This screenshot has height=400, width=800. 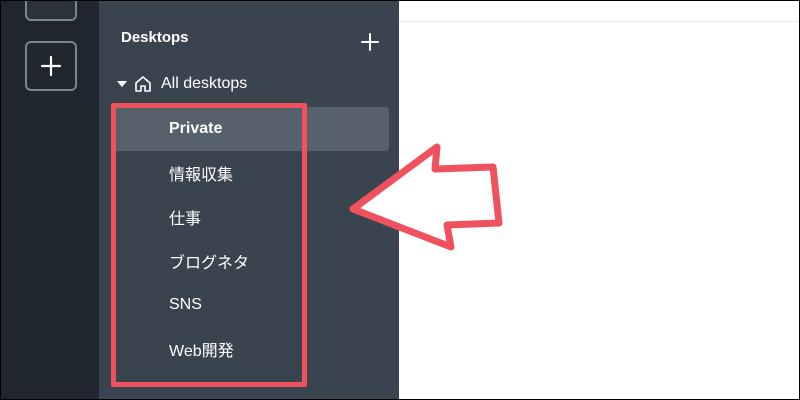 I want to click on desktop-item-label: 仕事, so click(x=185, y=219).